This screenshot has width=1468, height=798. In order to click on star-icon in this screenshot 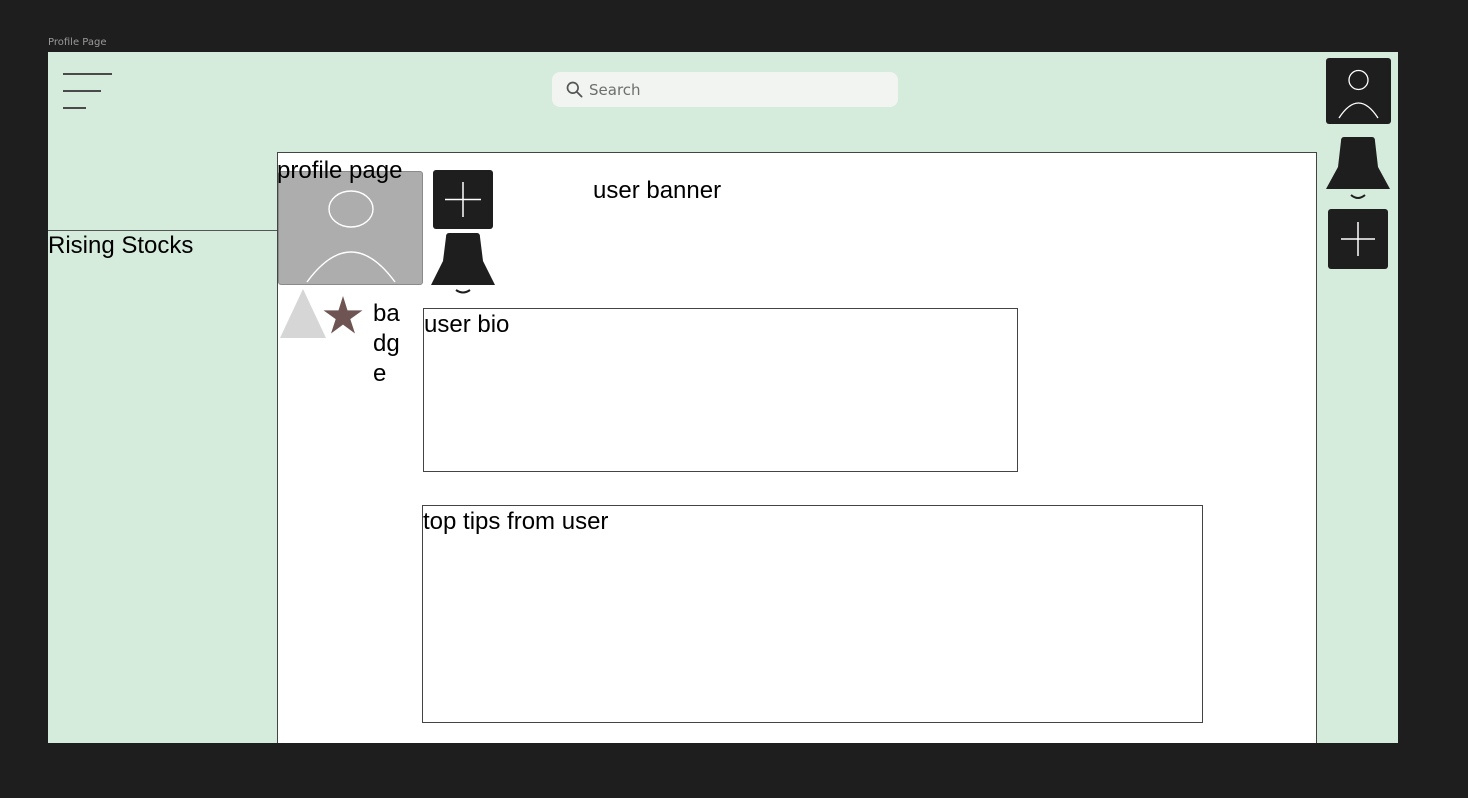, I will do `click(343, 315)`.